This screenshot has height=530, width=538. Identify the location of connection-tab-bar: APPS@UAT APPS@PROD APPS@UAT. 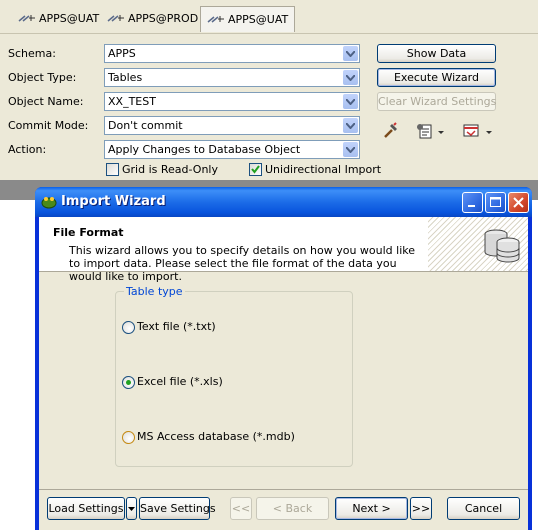
(269, 17).